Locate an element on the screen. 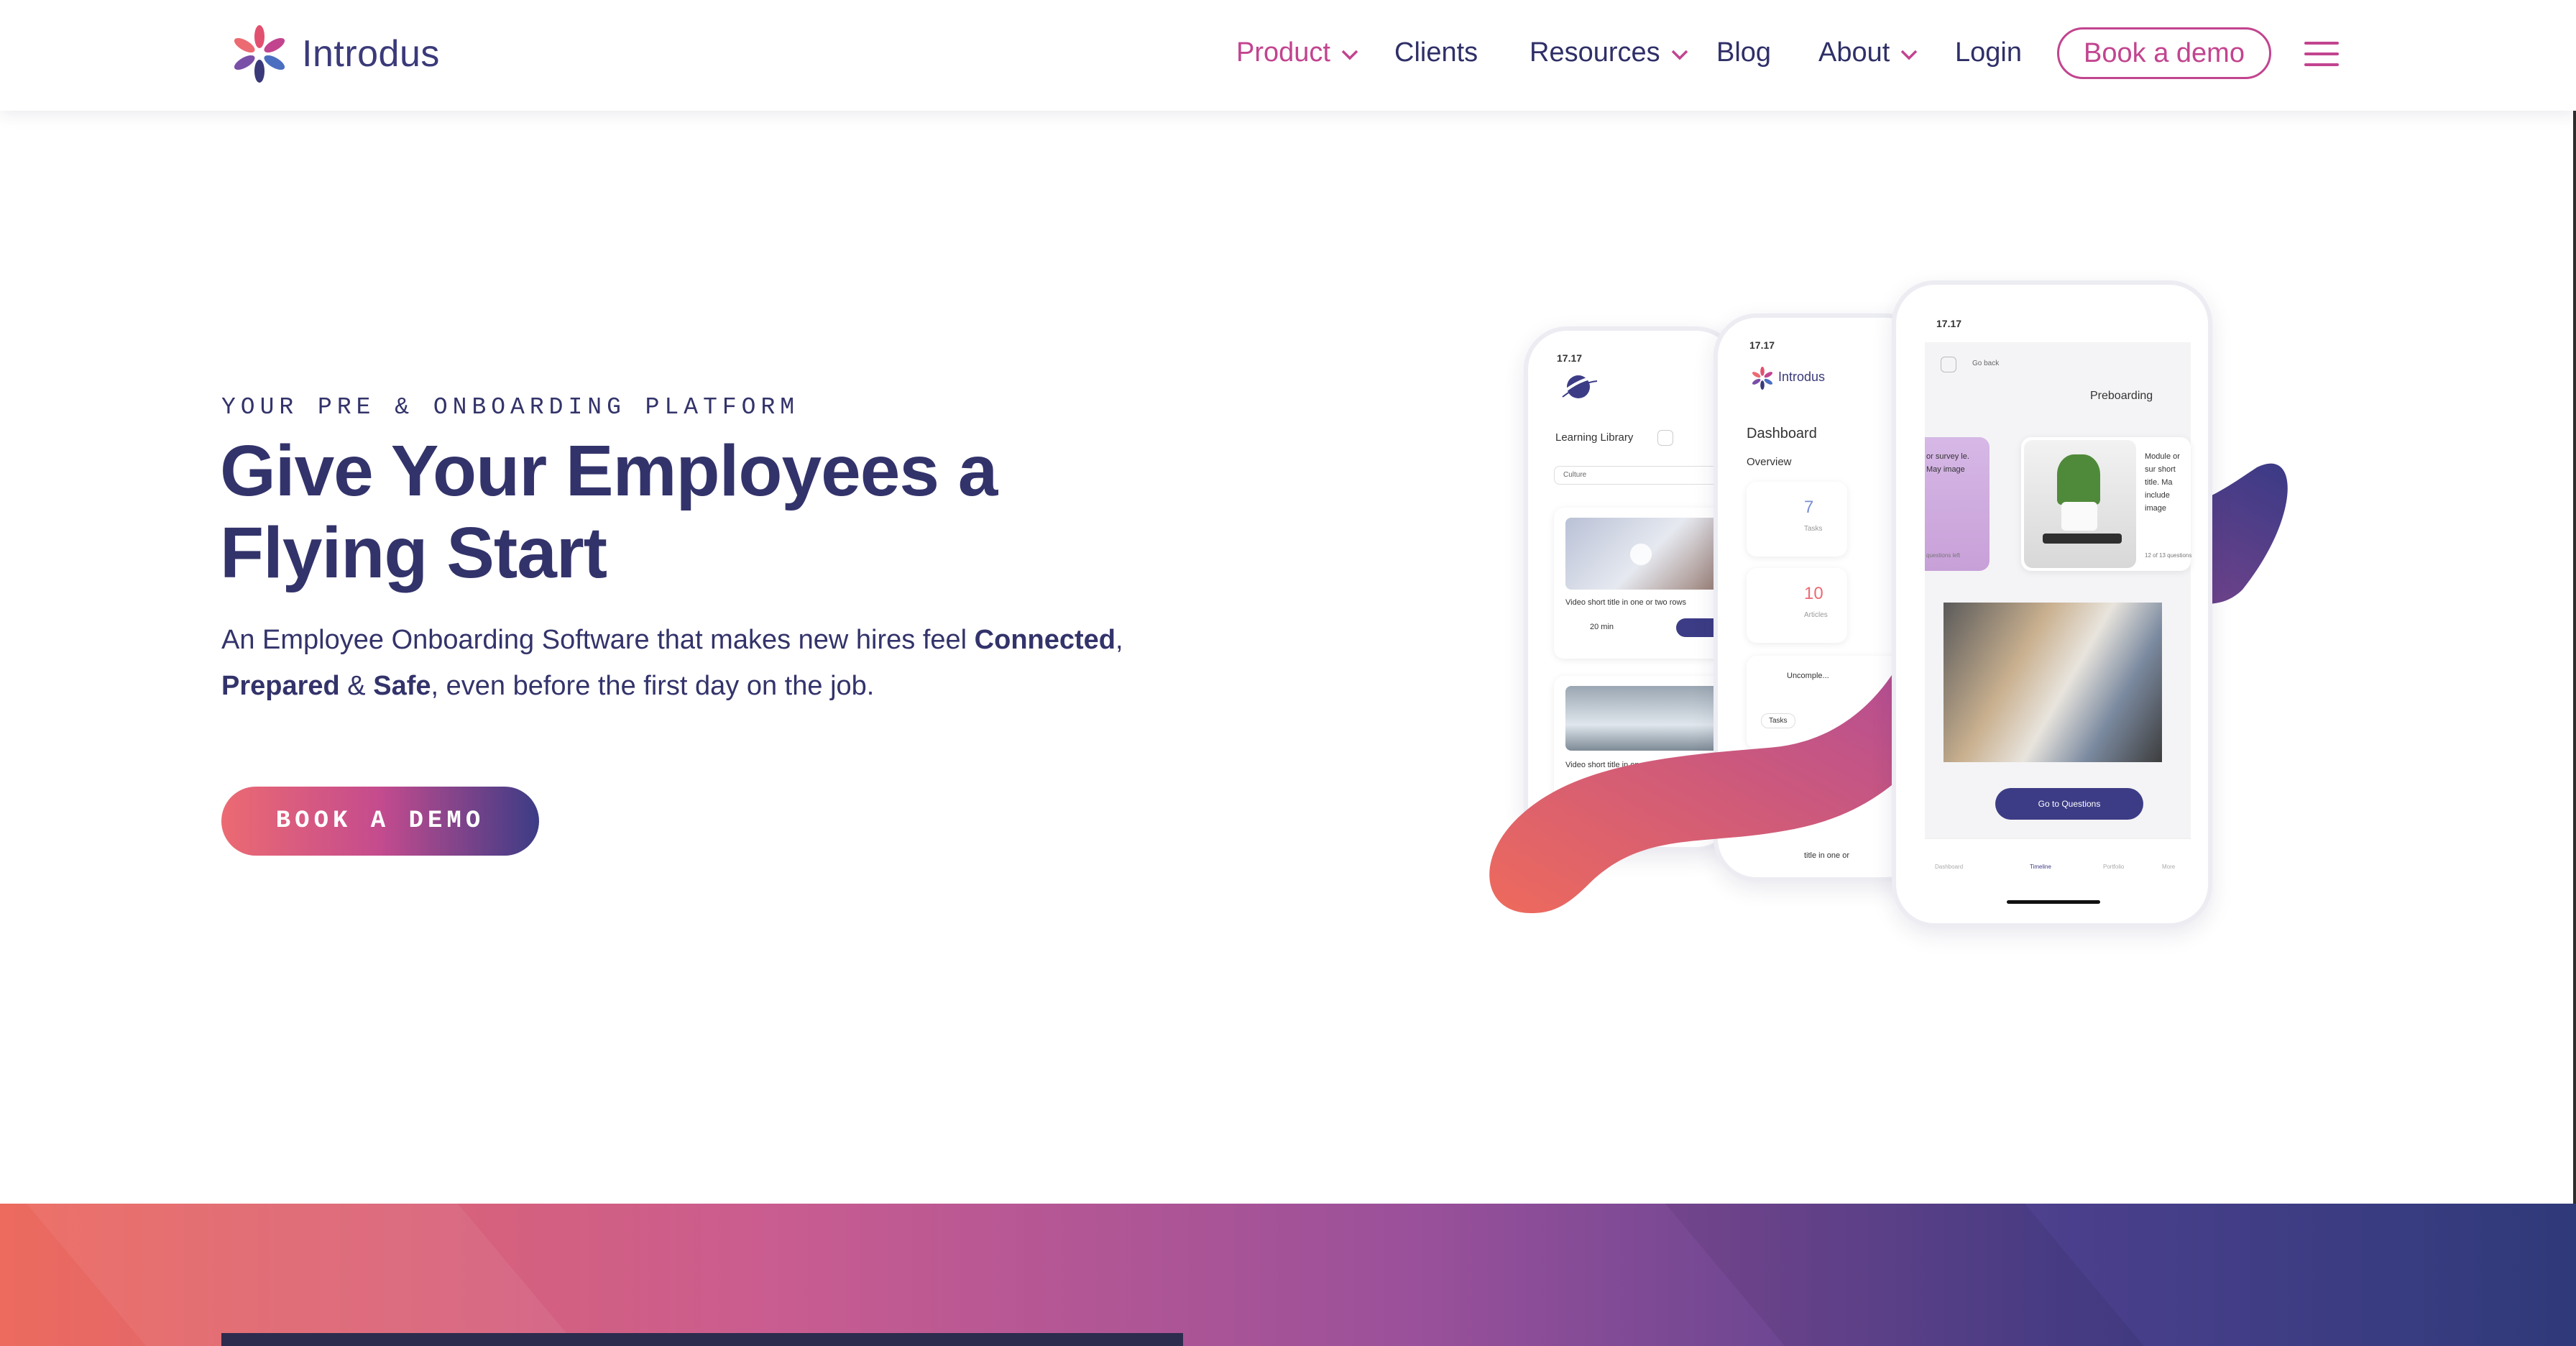 The height and width of the screenshot is (1346, 2576). nav-about: About is located at coordinates (1868, 52).